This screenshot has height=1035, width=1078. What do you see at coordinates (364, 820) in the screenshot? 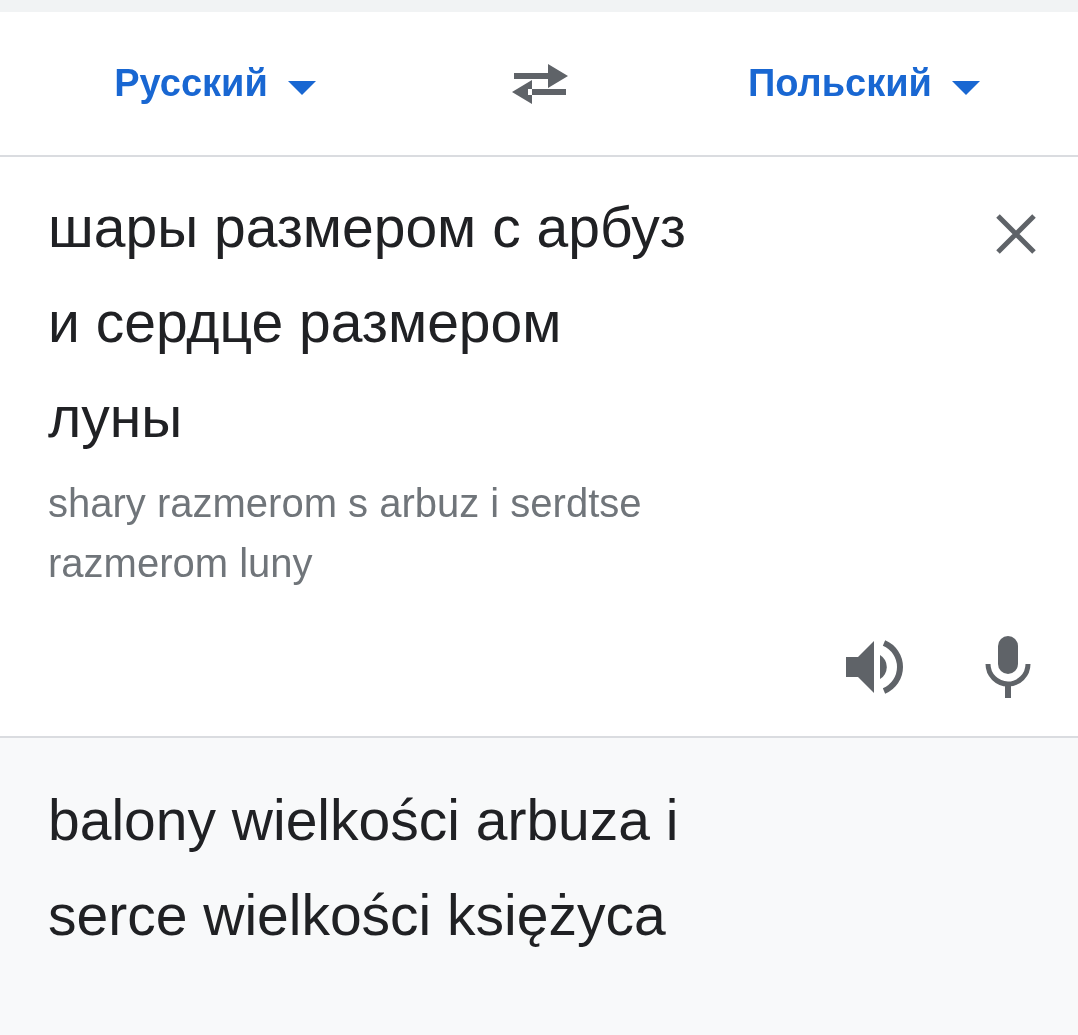
I see `translation-text-line: balony wielkości arbuza i` at bounding box center [364, 820].